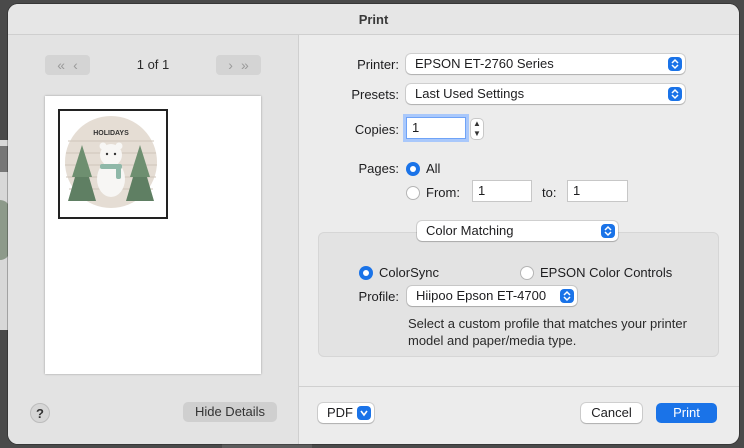 The image size is (744, 448). I want to click on profile-label: Profile:, so click(378, 296).